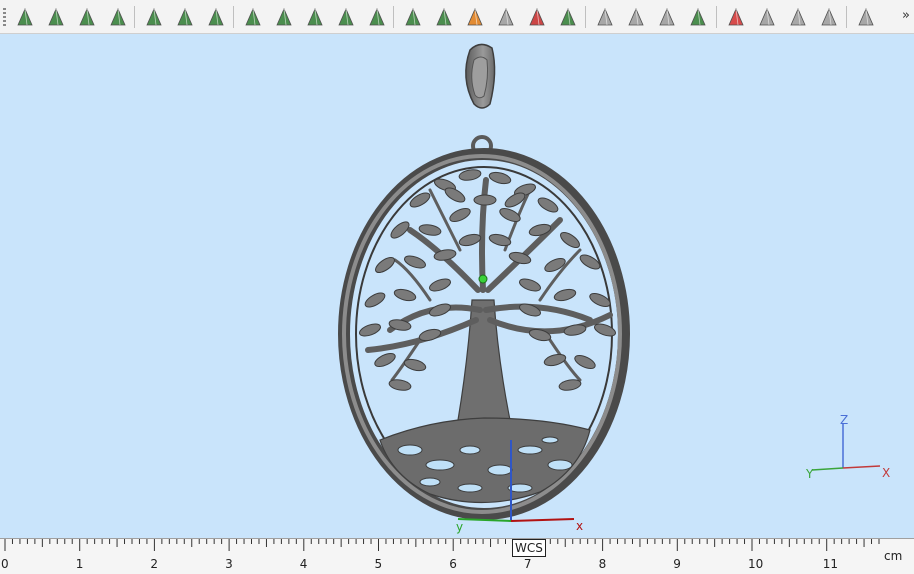  I want to click on delete-cross-icon, so click(736, 17).